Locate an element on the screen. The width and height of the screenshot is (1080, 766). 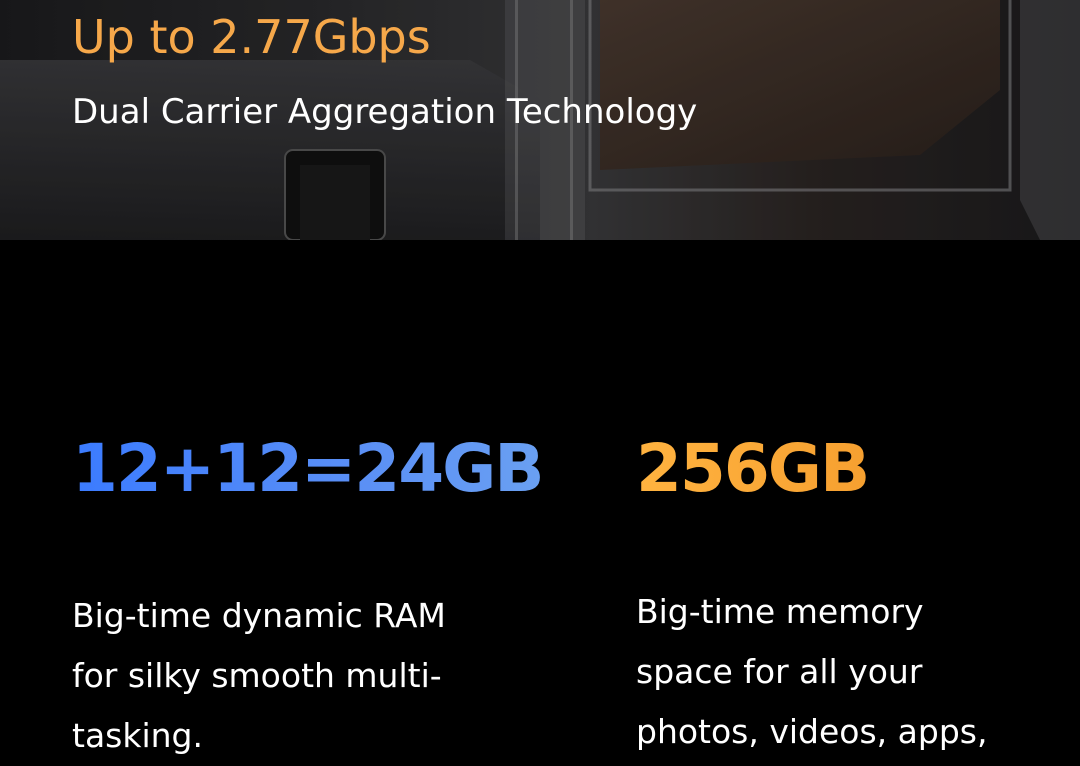
carrier-aggregation-caption: Dual Carrier Aggregation Technology is located at coordinates (385, 112).